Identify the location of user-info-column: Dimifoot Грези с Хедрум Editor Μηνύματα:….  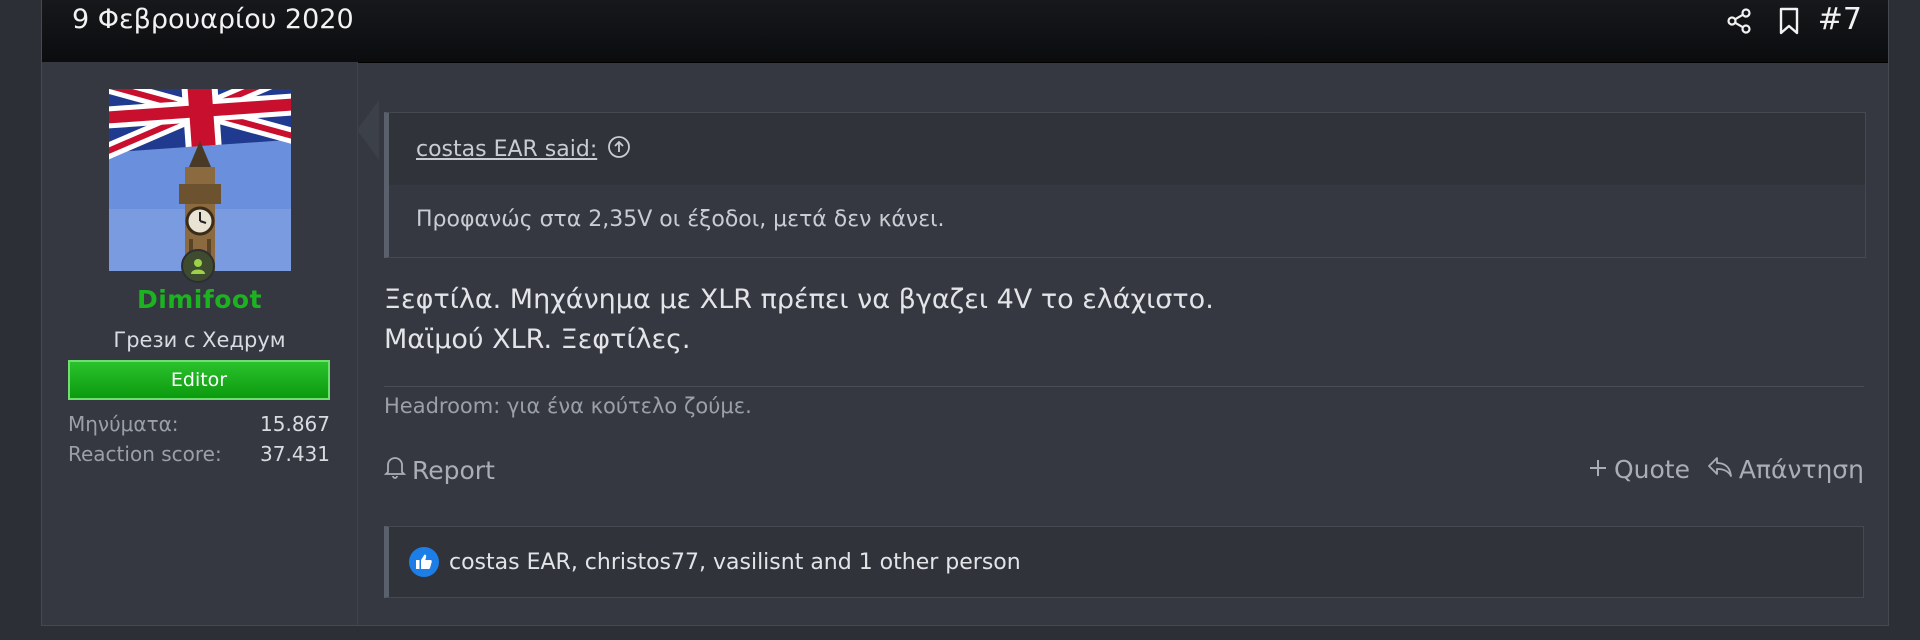
(200, 343).